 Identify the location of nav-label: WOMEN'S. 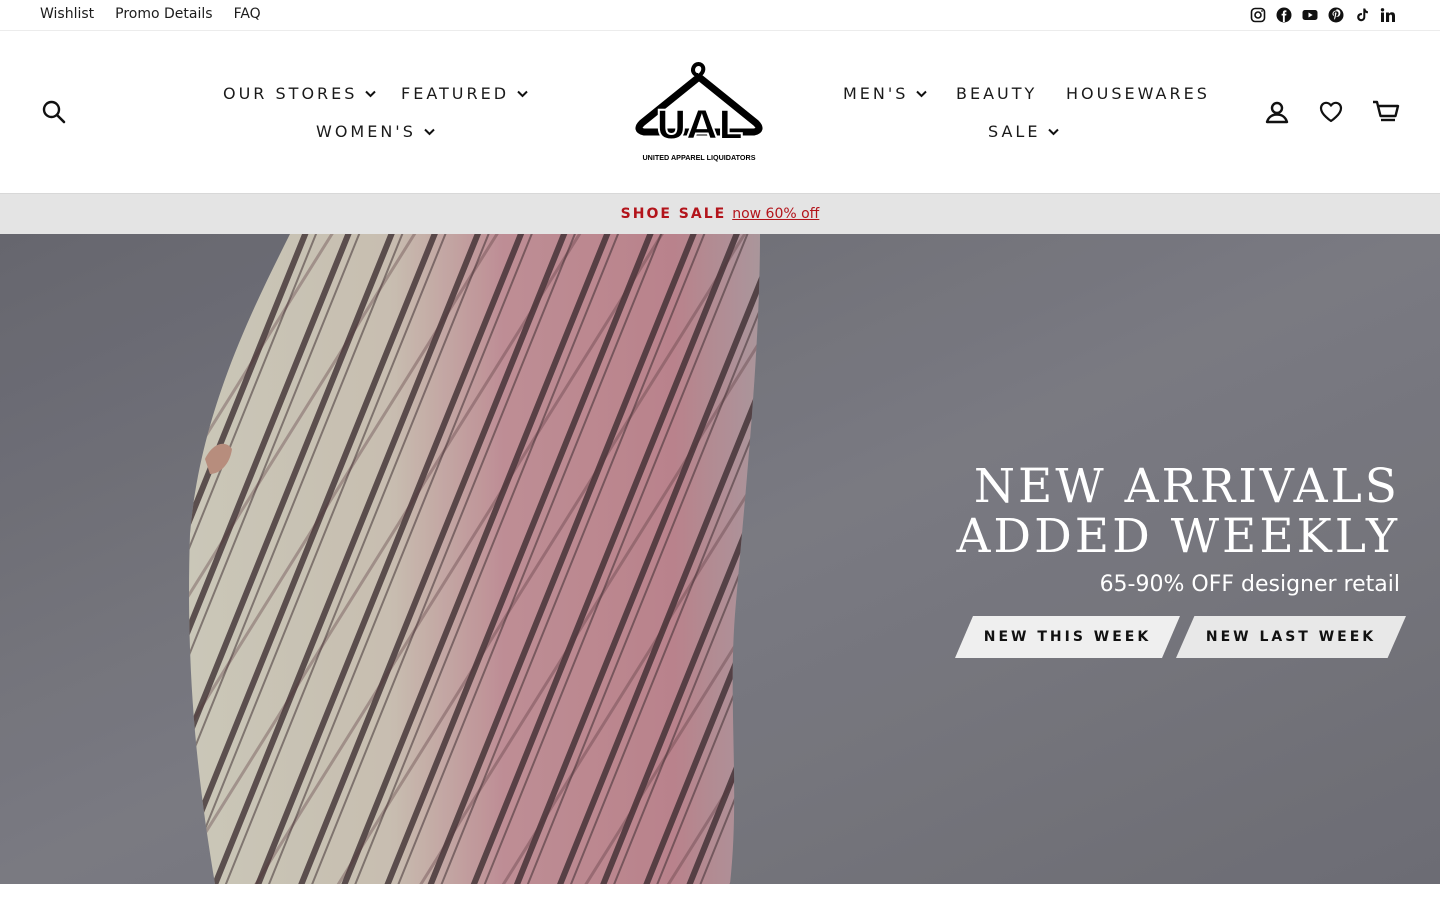
(366, 131).